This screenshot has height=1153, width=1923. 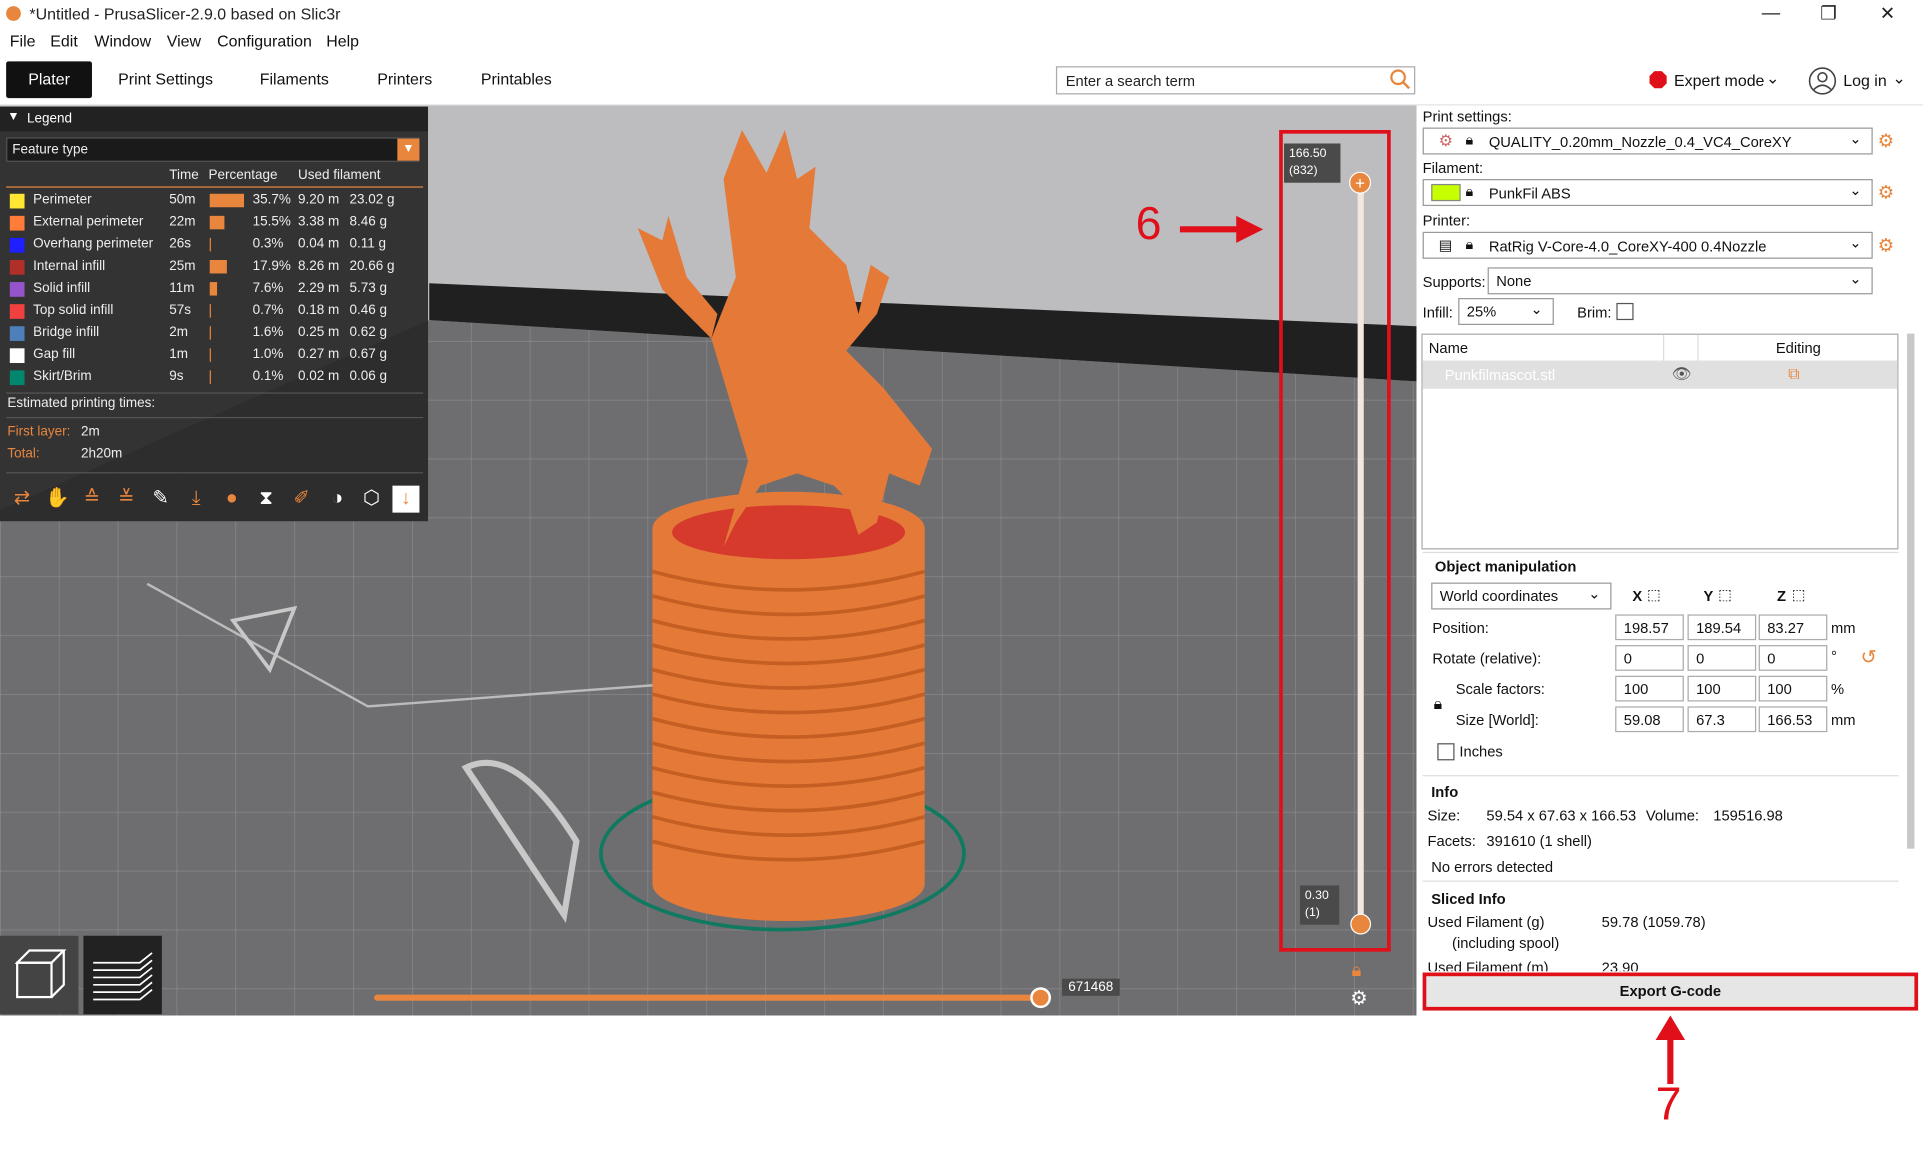 I want to click on scale-z-field: 100, so click(x=1793, y=688).